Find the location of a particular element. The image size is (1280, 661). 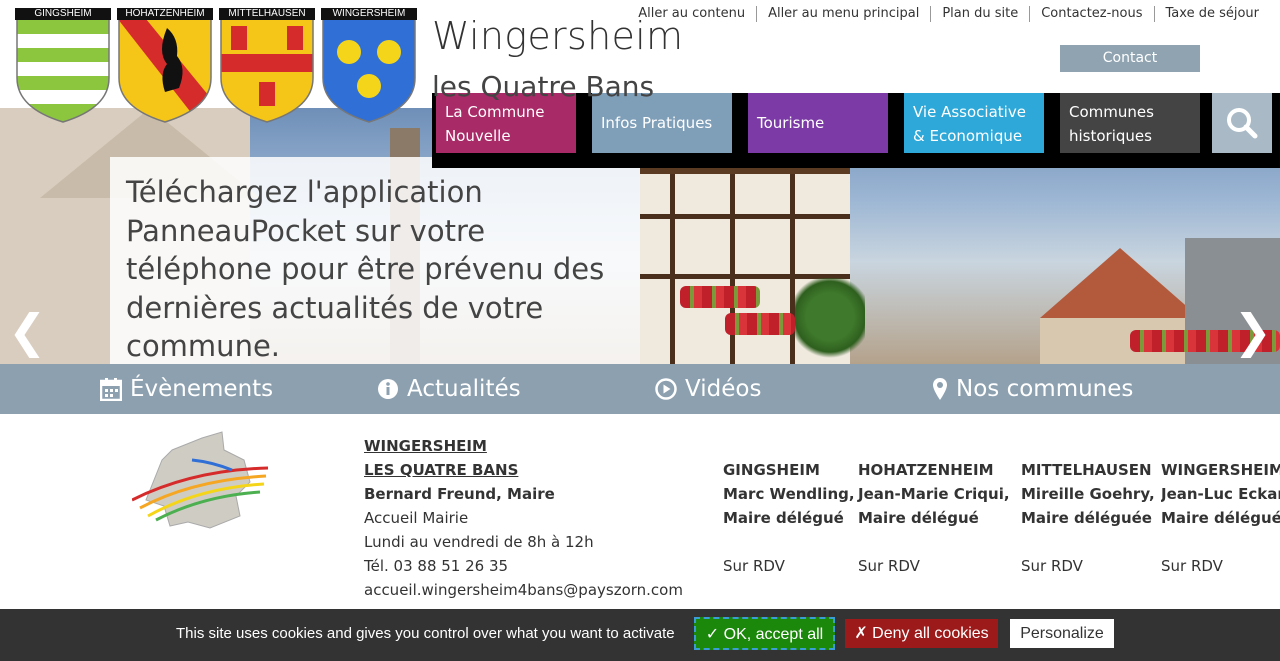

commune-mayor: Marc Wendling, is located at coordinates (789, 494).